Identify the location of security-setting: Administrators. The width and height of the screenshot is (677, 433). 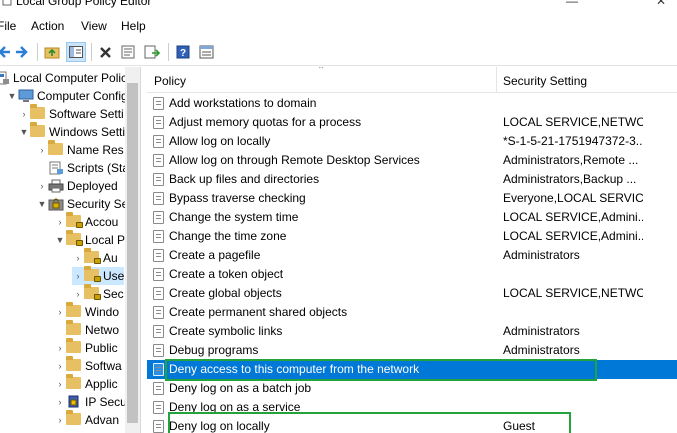
(541, 331).